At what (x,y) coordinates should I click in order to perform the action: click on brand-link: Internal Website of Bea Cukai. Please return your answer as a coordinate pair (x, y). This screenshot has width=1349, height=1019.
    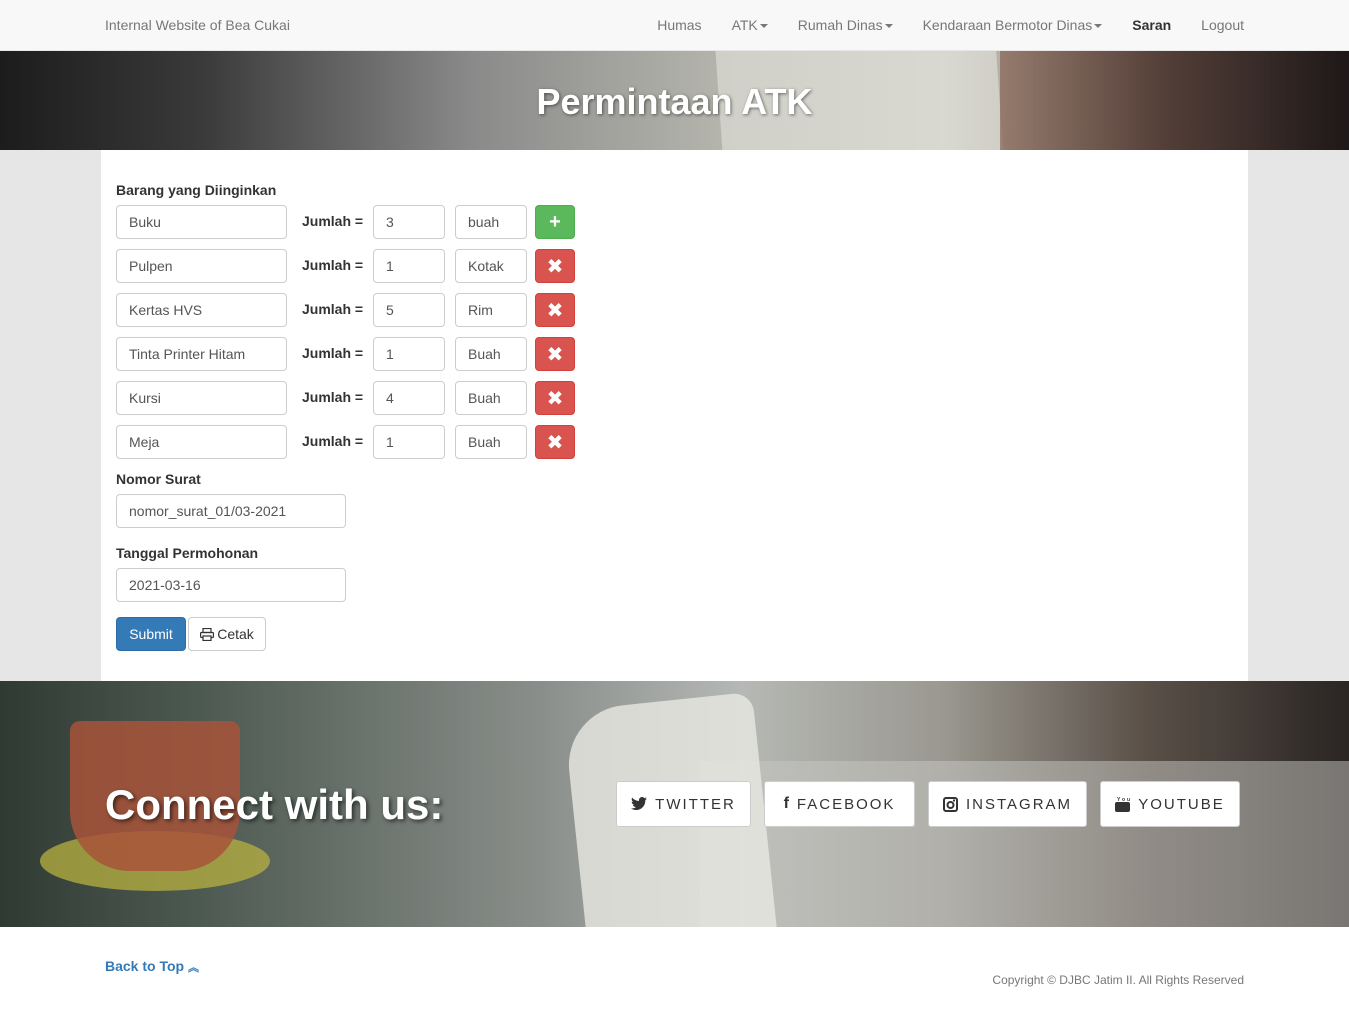
    Looking at the image, I should click on (197, 25).